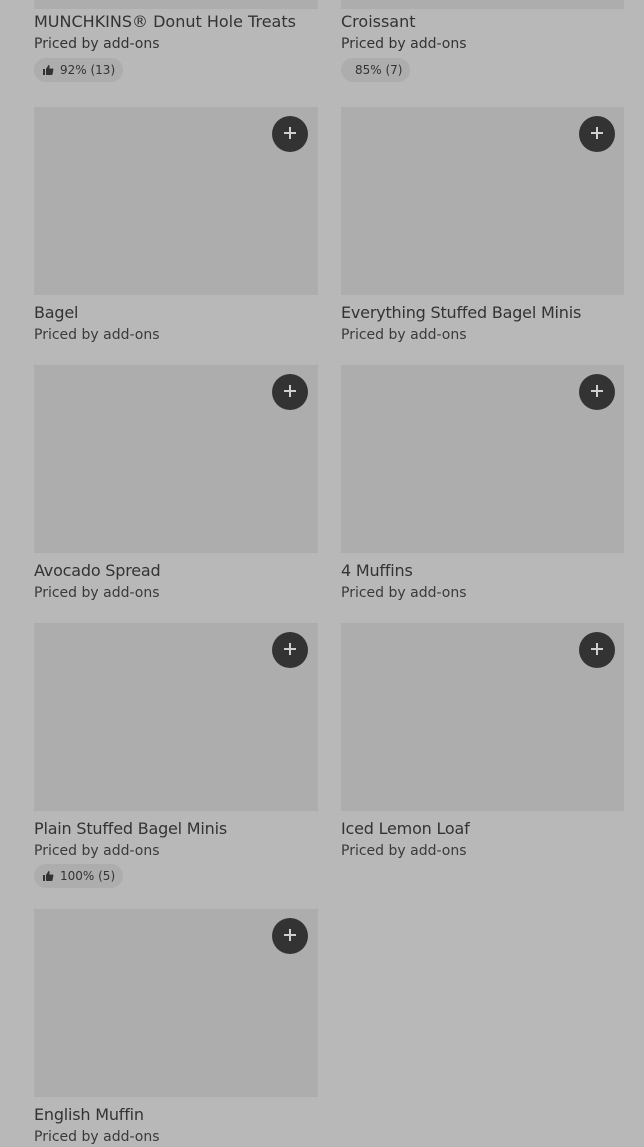 This screenshot has width=644, height=1147. What do you see at coordinates (483, 56) in the screenshot?
I see `menu-item-card: Croissant Priced by add-ons 85% (7)` at bounding box center [483, 56].